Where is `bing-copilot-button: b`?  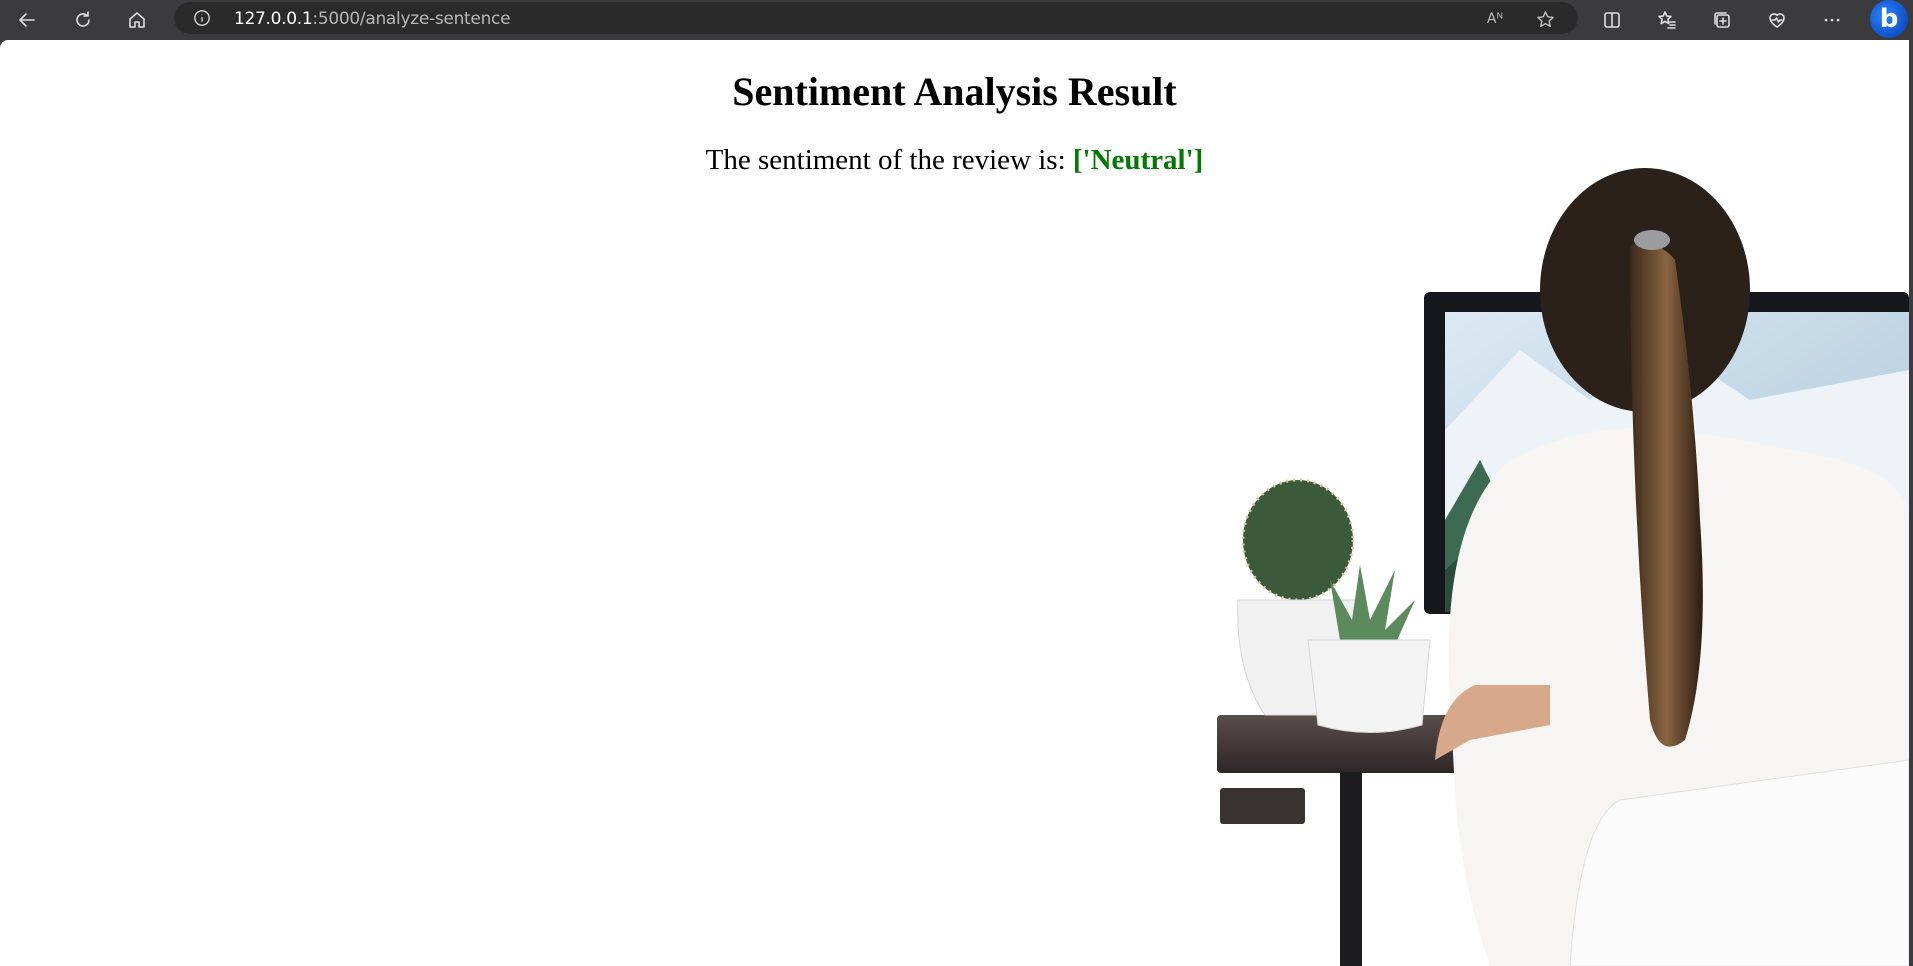 bing-copilot-button: b is located at coordinates (1889, 19).